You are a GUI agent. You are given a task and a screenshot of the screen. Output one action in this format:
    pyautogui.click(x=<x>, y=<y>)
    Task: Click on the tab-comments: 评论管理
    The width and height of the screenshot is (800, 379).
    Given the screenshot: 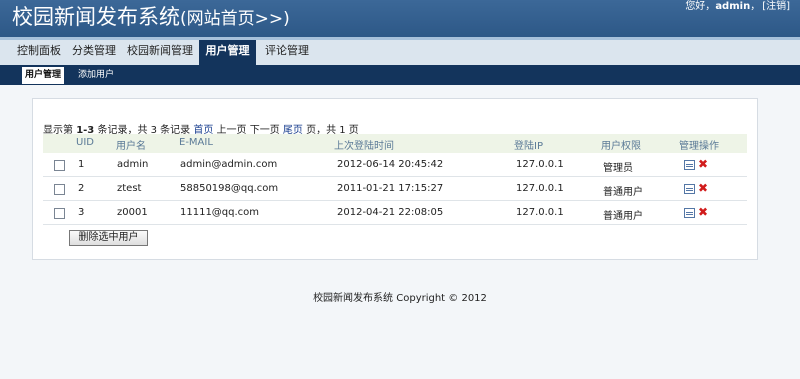 What is the action you would take?
    pyautogui.click(x=287, y=52)
    